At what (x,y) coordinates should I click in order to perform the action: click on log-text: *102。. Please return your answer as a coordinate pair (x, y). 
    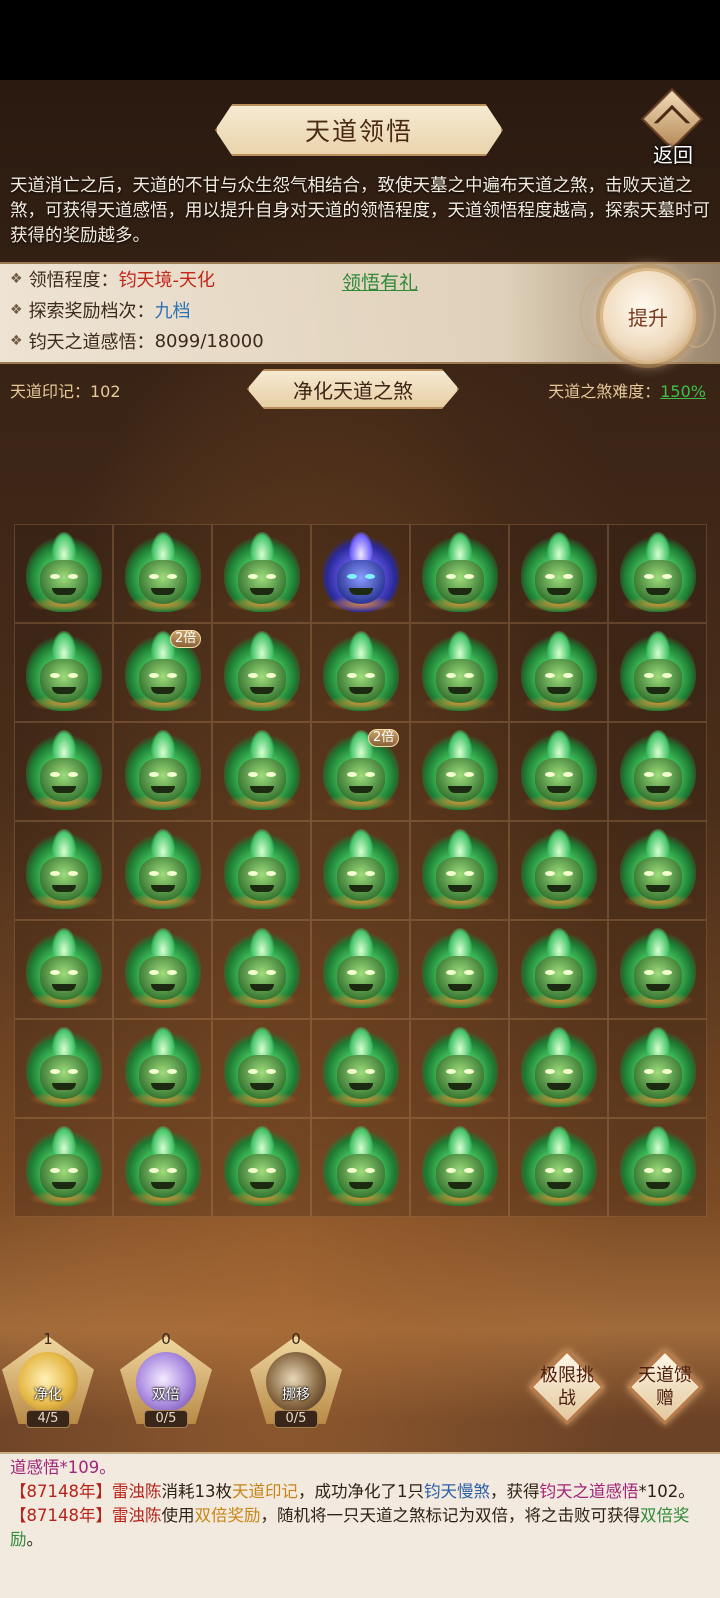
    Looking at the image, I should click on (666, 1491).